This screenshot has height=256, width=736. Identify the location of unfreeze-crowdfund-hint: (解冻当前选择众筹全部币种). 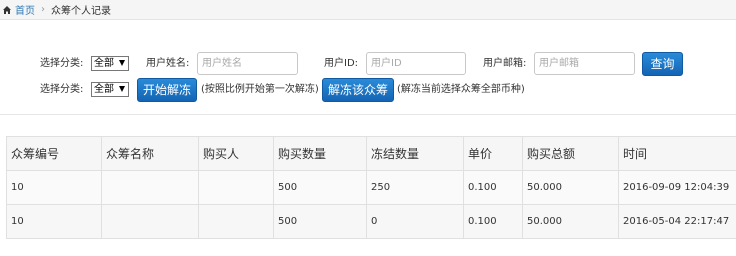
(461, 89).